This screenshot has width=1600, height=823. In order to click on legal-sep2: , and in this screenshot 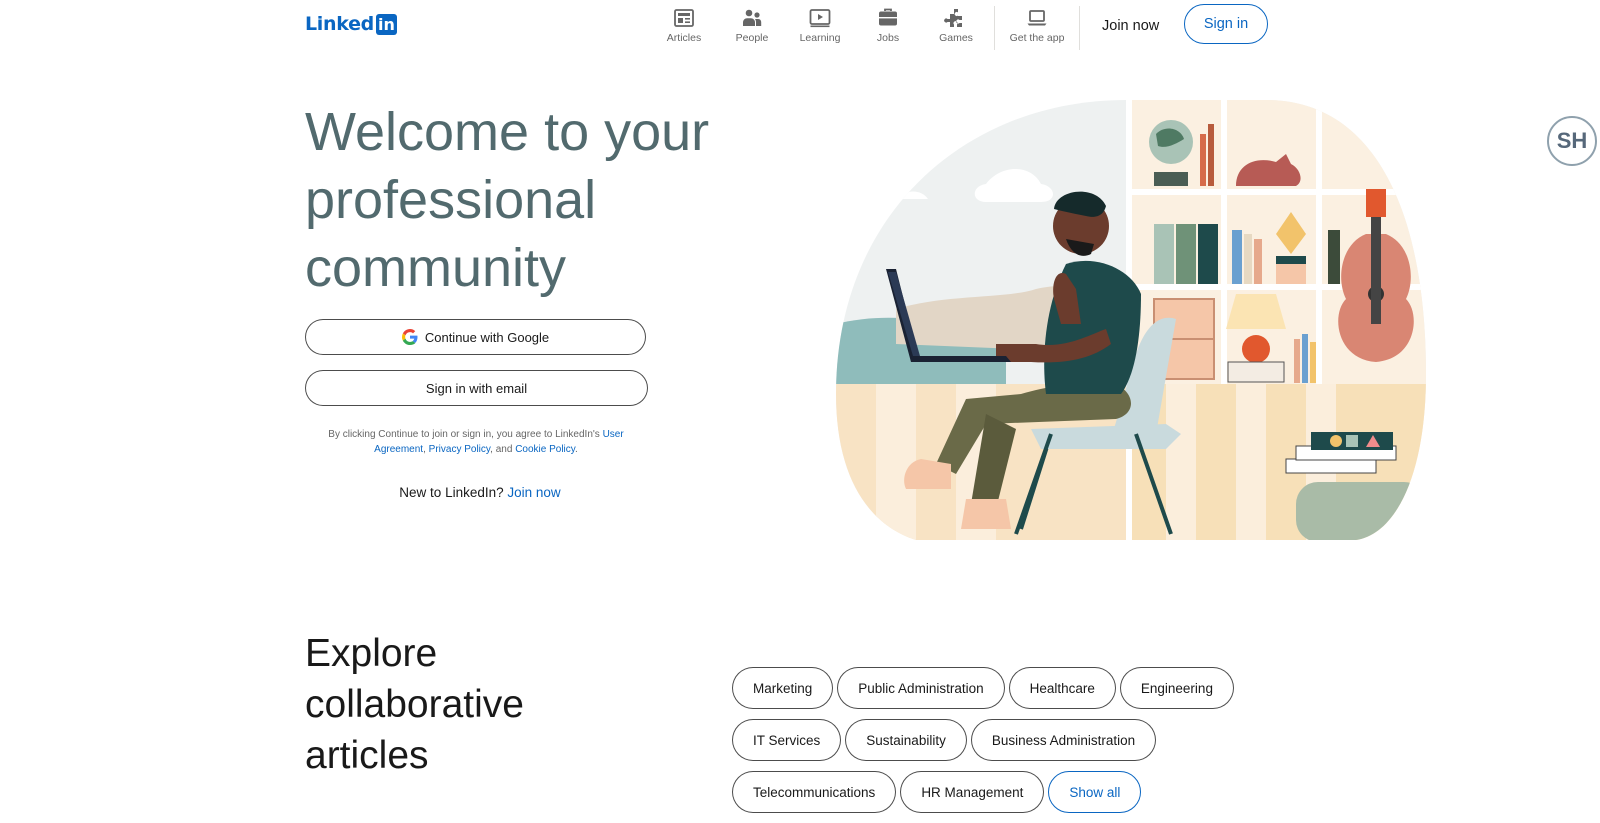, I will do `click(503, 449)`.